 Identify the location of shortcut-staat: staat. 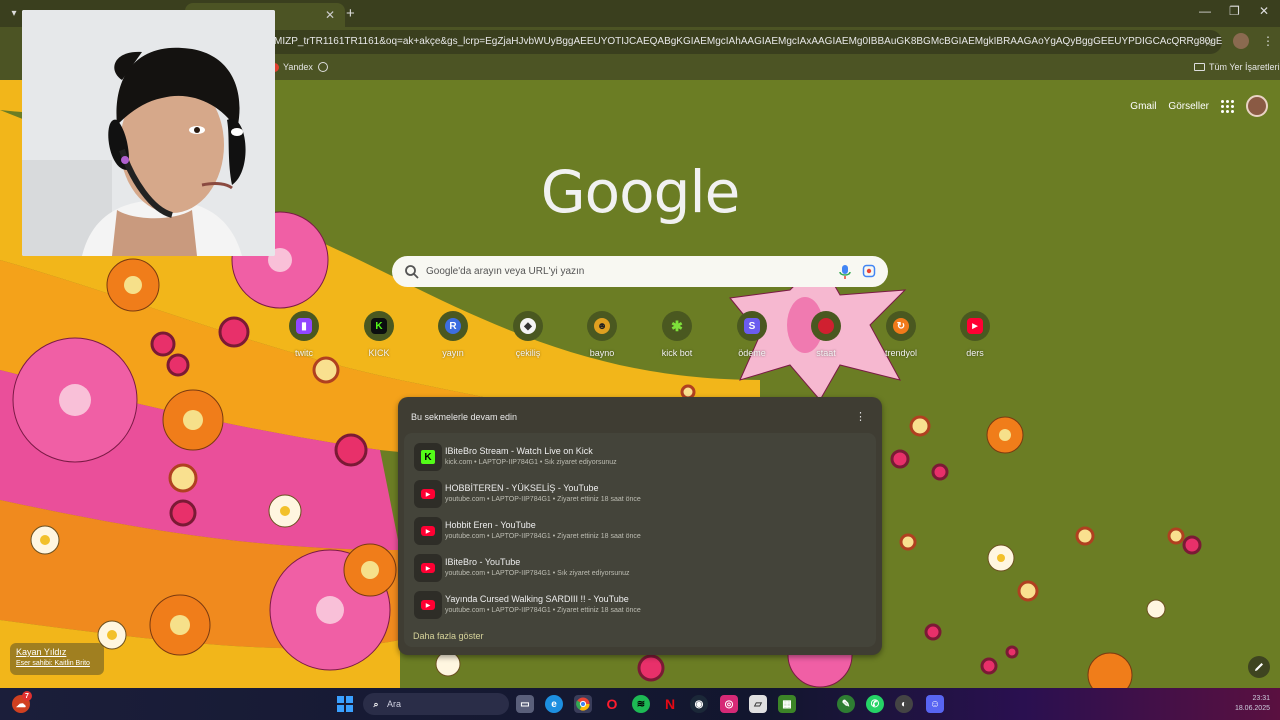
(826, 334).